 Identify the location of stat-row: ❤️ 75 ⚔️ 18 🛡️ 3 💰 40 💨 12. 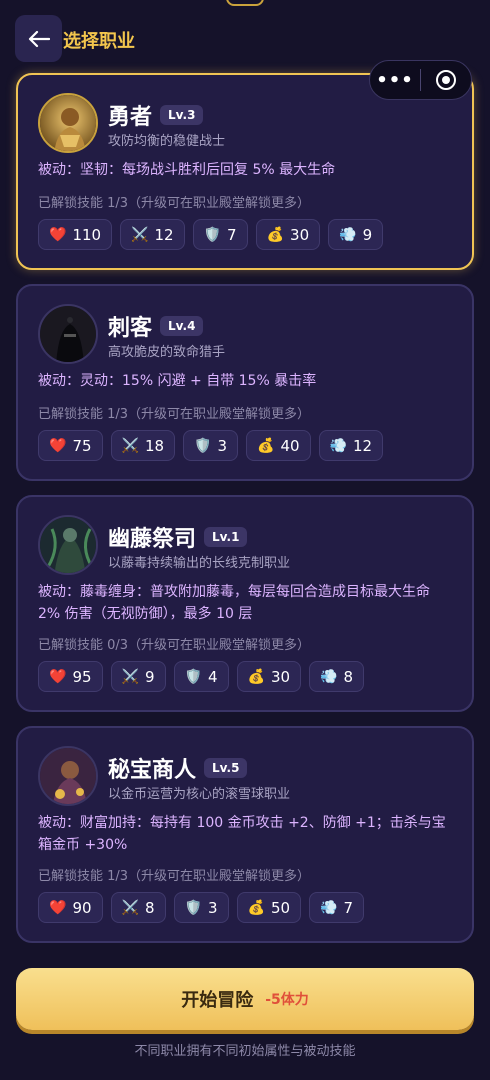
(211, 445).